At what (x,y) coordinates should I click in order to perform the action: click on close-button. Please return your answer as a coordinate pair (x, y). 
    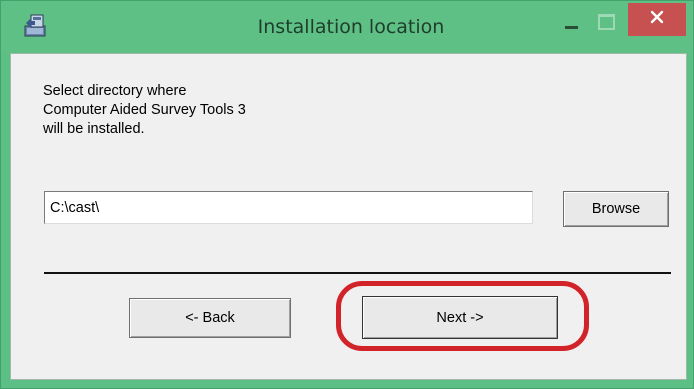
    Looking at the image, I should click on (657, 19).